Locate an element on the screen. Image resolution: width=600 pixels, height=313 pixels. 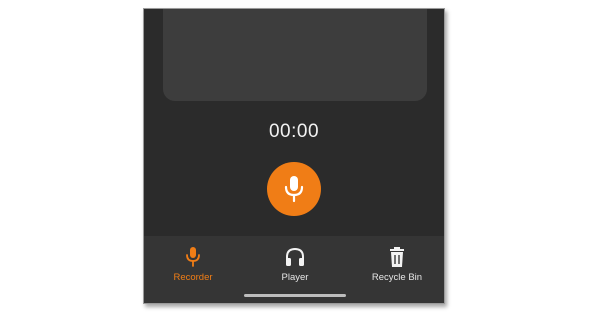
nav-recycle-bin: Recycle Bin is located at coordinates (397, 264).